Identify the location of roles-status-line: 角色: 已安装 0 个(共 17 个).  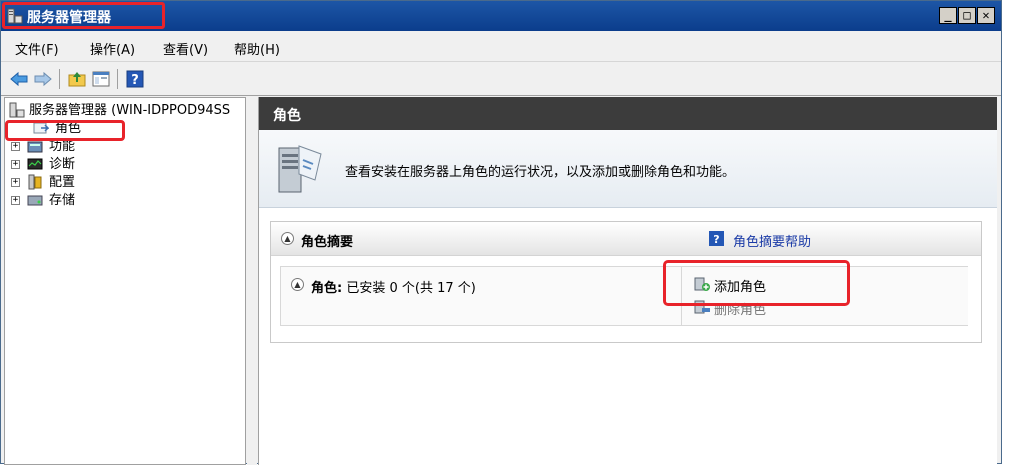
(393, 286).